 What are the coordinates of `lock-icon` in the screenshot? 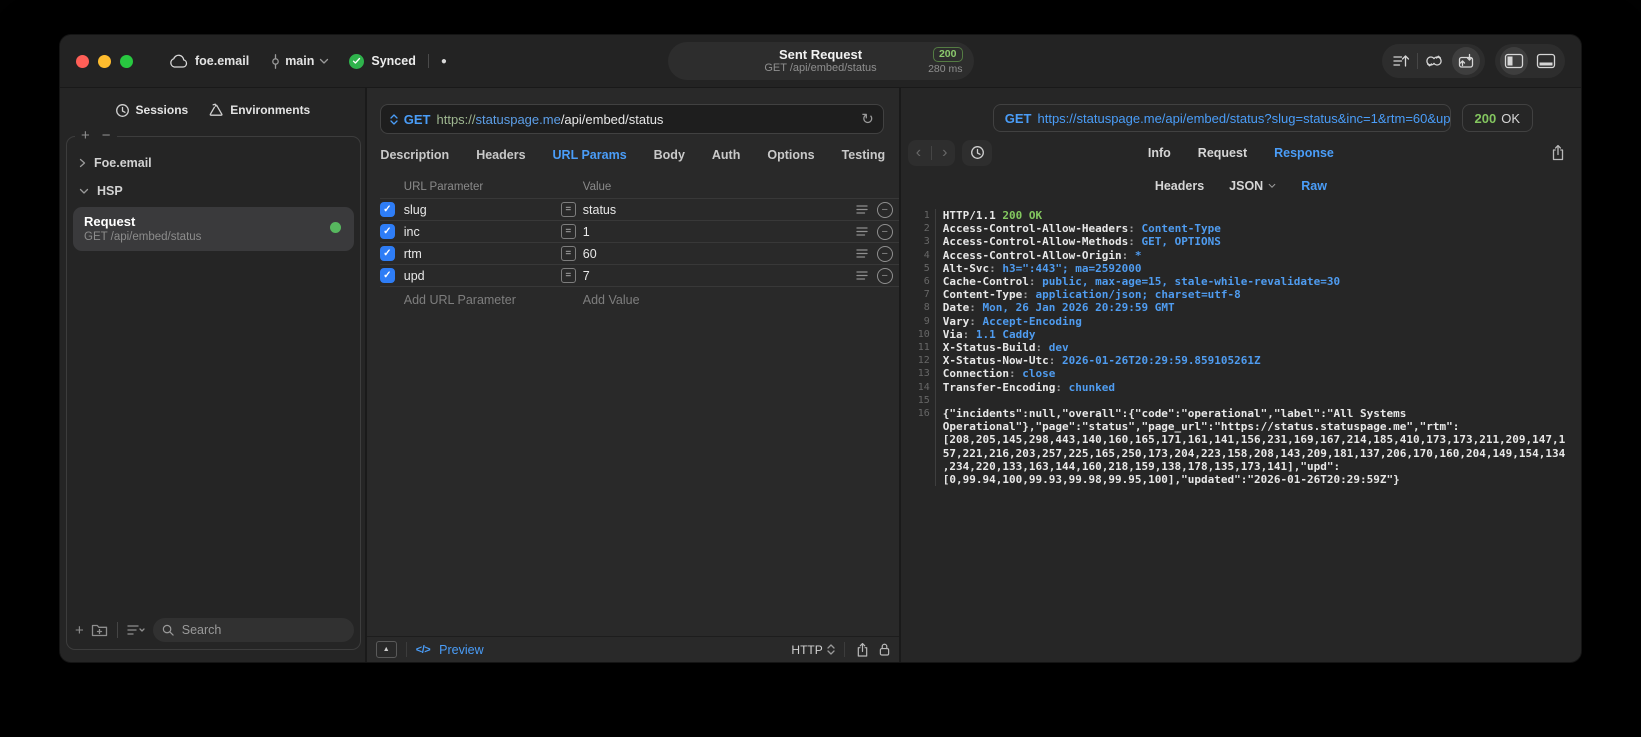 It's located at (884, 649).